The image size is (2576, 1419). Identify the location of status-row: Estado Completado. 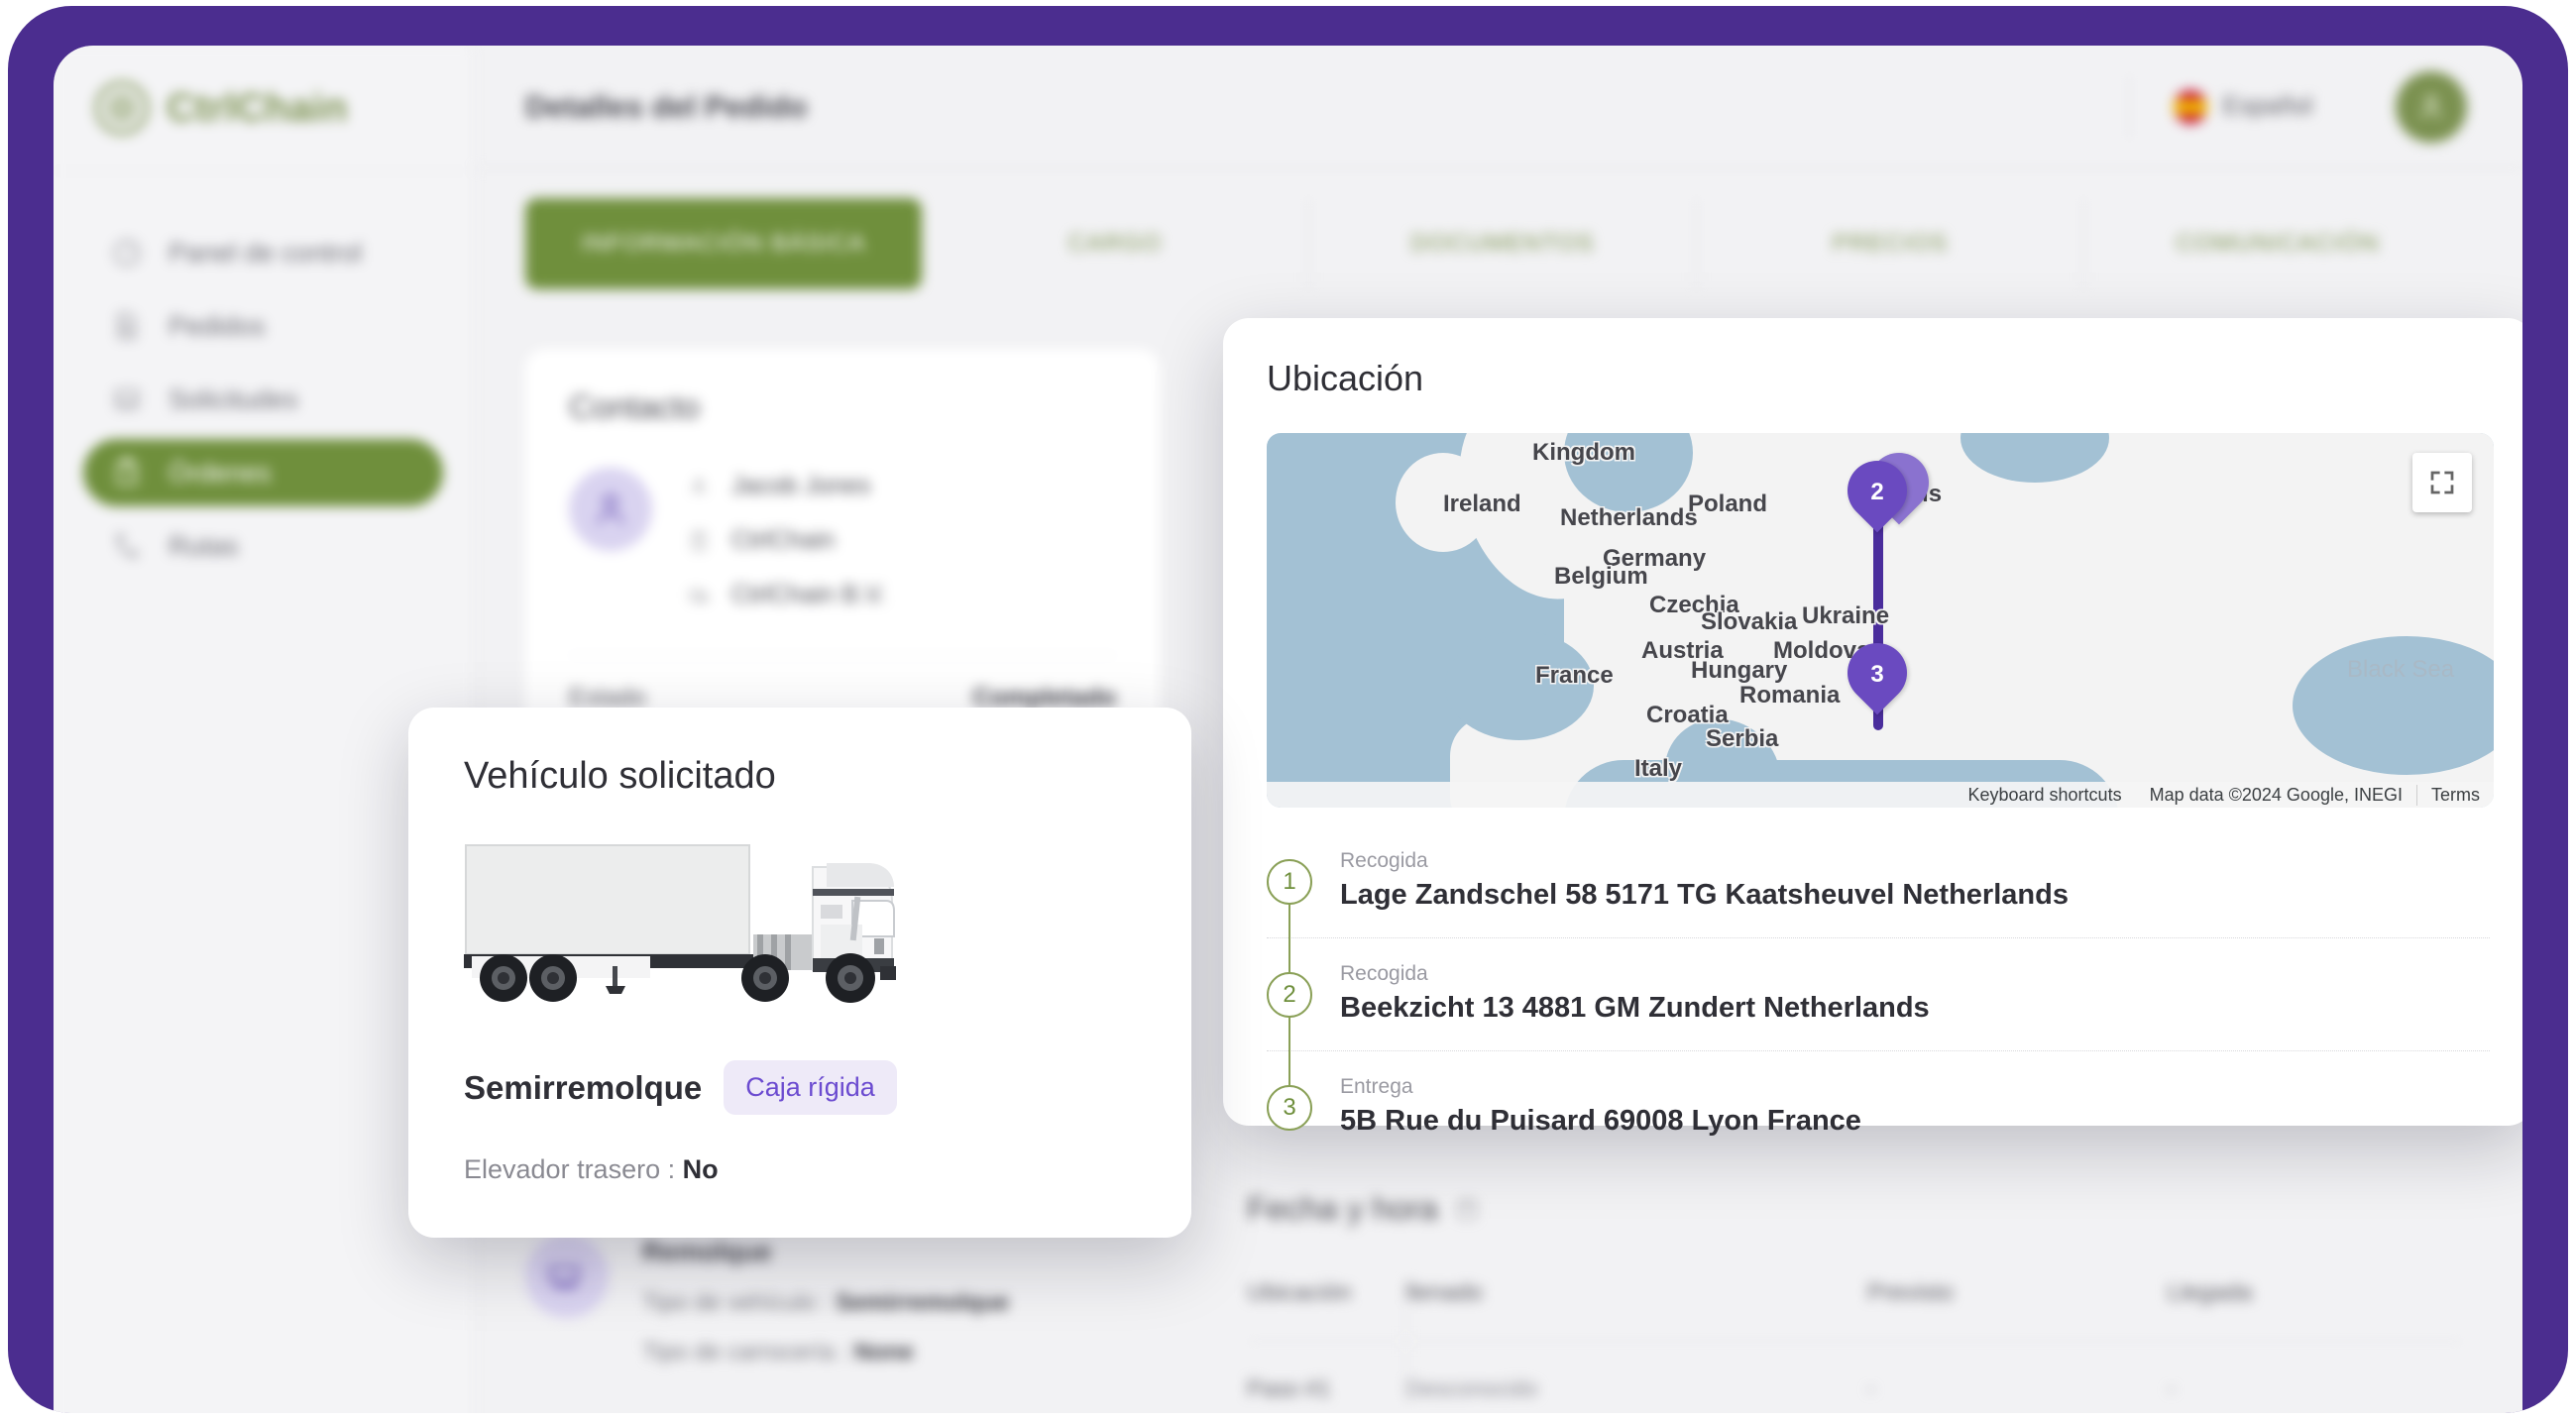
(842, 683).